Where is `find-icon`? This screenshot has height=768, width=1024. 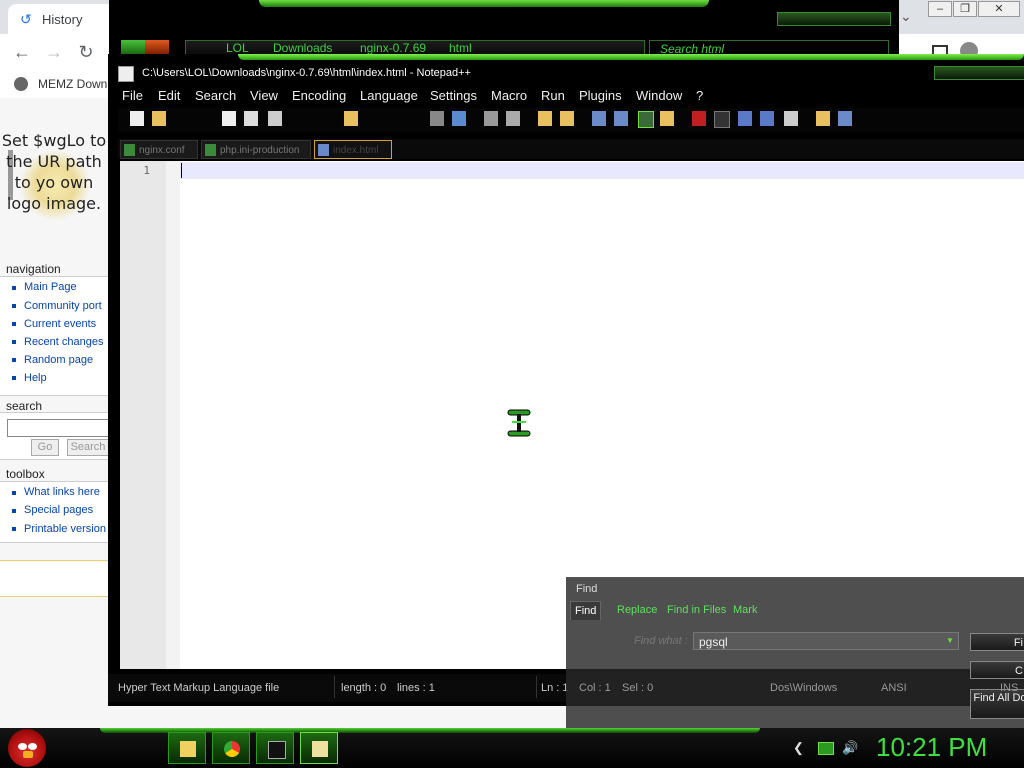
find-icon is located at coordinates (437, 118).